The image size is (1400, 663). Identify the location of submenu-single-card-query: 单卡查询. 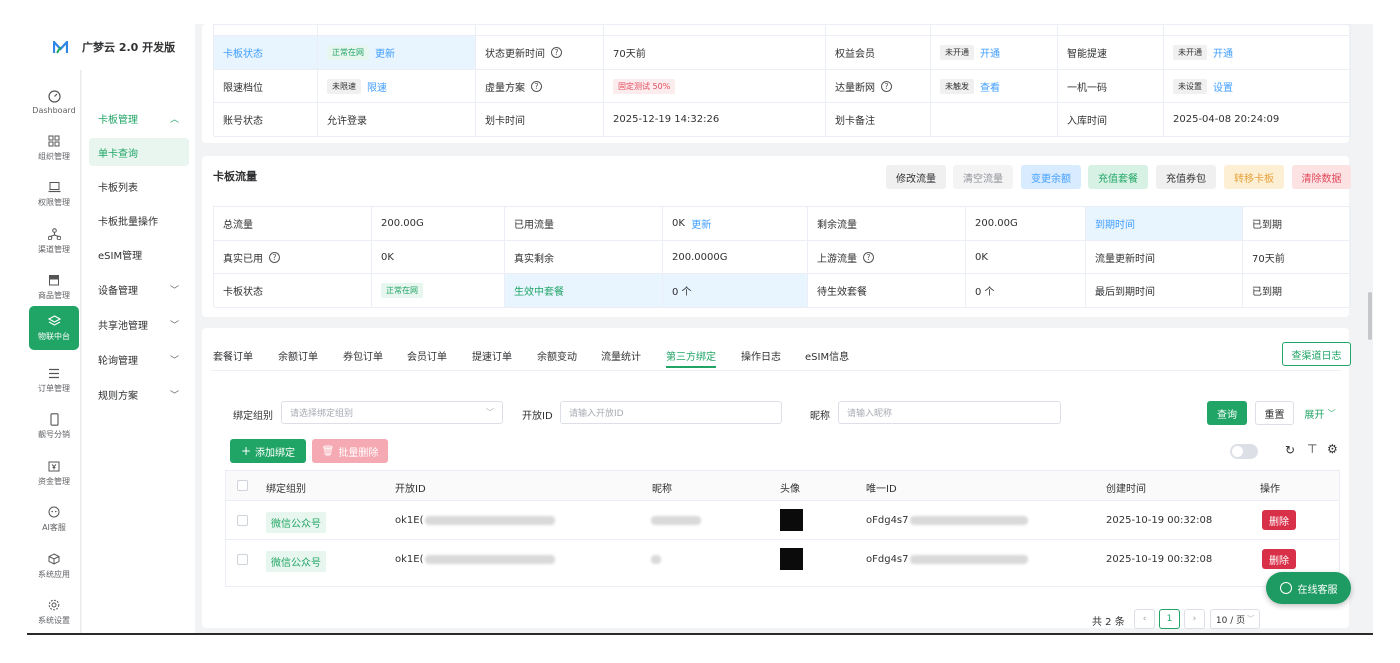
(139, 152).